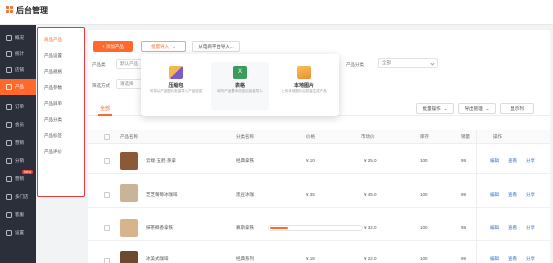  What do you see at coordinates (18, 143) in the screenshot?
I see `sidebar-item-marketing: 营销` at bounding box center [18, 143].